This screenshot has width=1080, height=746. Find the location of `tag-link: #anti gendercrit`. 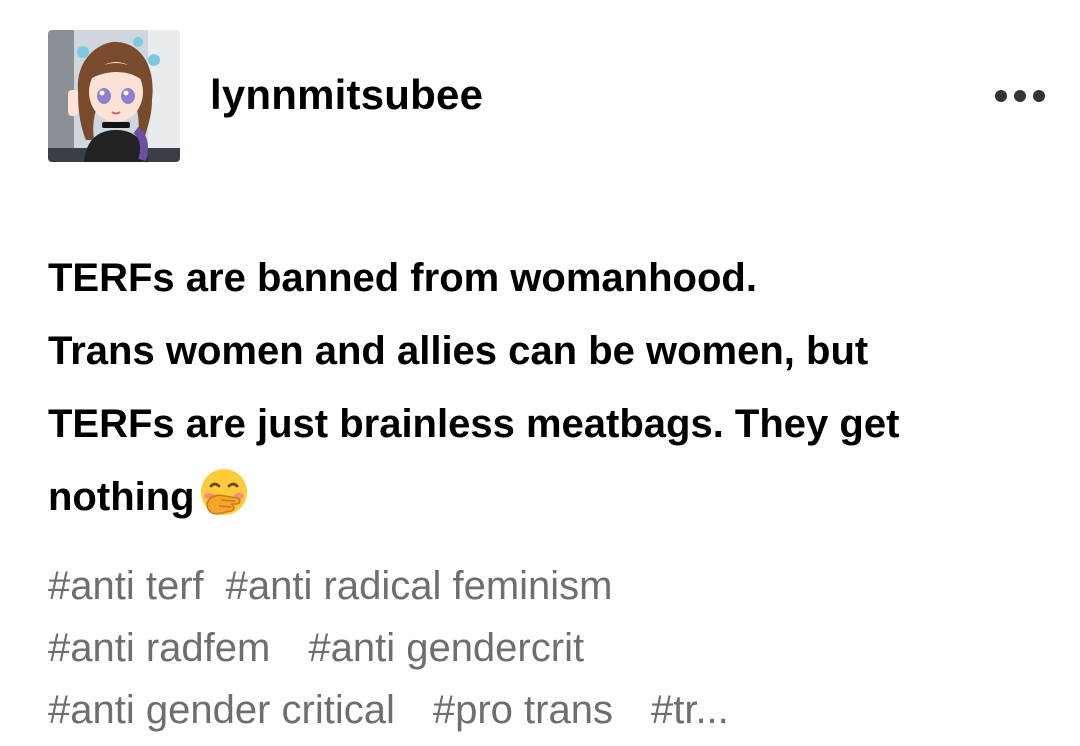

tag-link: #anti gendercrit is located at coordinates (446, 648).